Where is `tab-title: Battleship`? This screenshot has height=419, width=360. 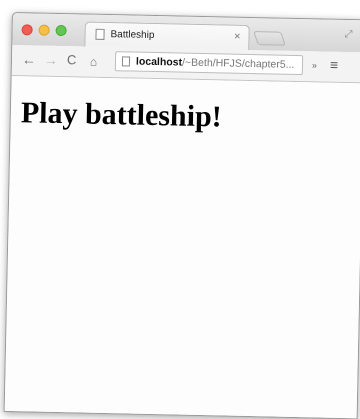 tab-title: Battleship is located at coordinates (132, 35).